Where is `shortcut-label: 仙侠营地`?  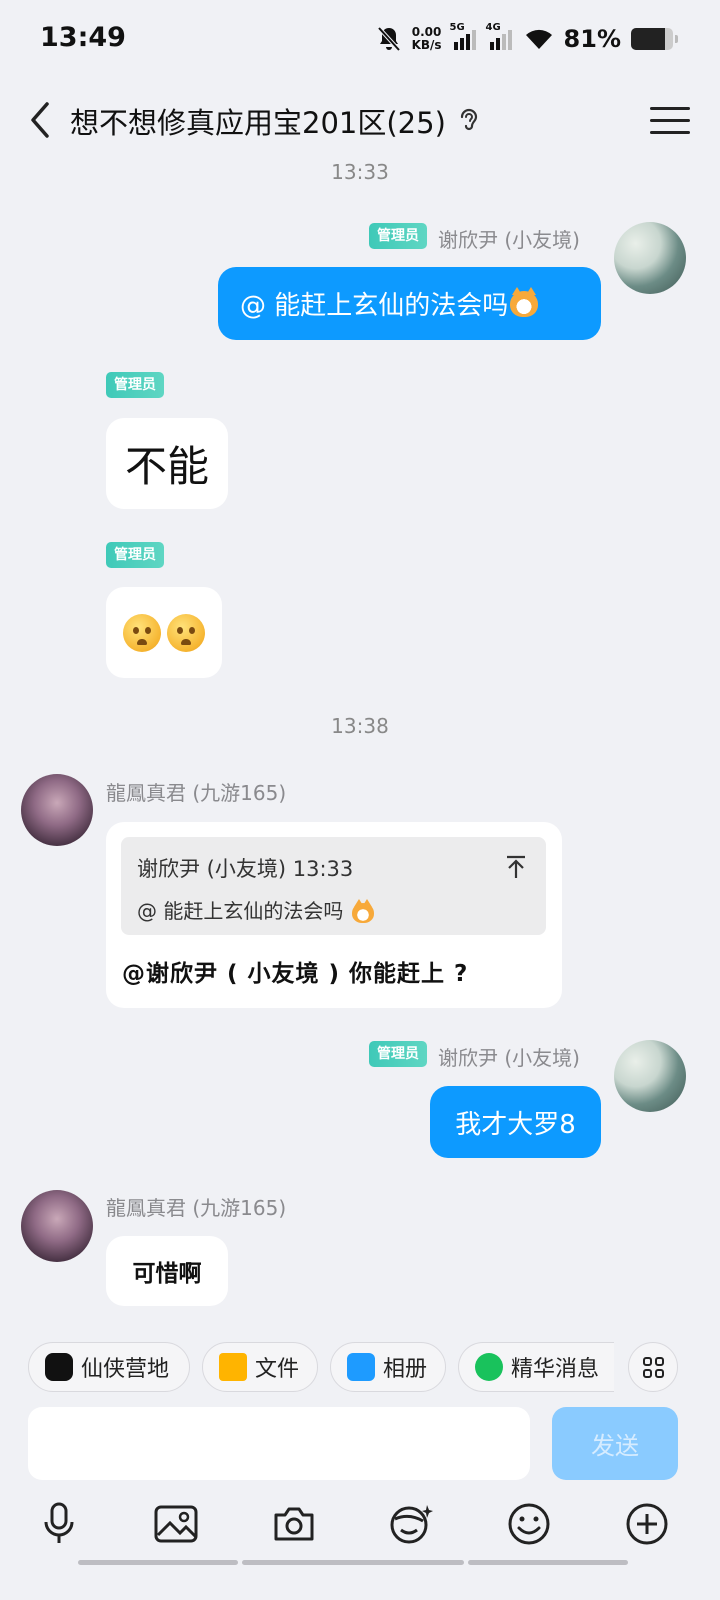 shortcut-label: 仙侠营地 is located at coordinates (125, 1369).